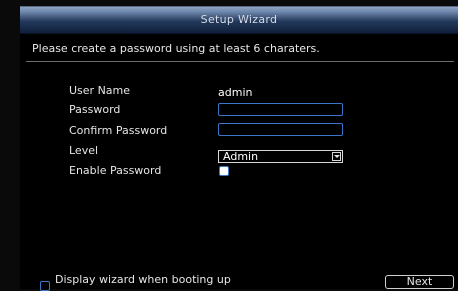  I want to click on level-select: Admin, so click(280, 156).